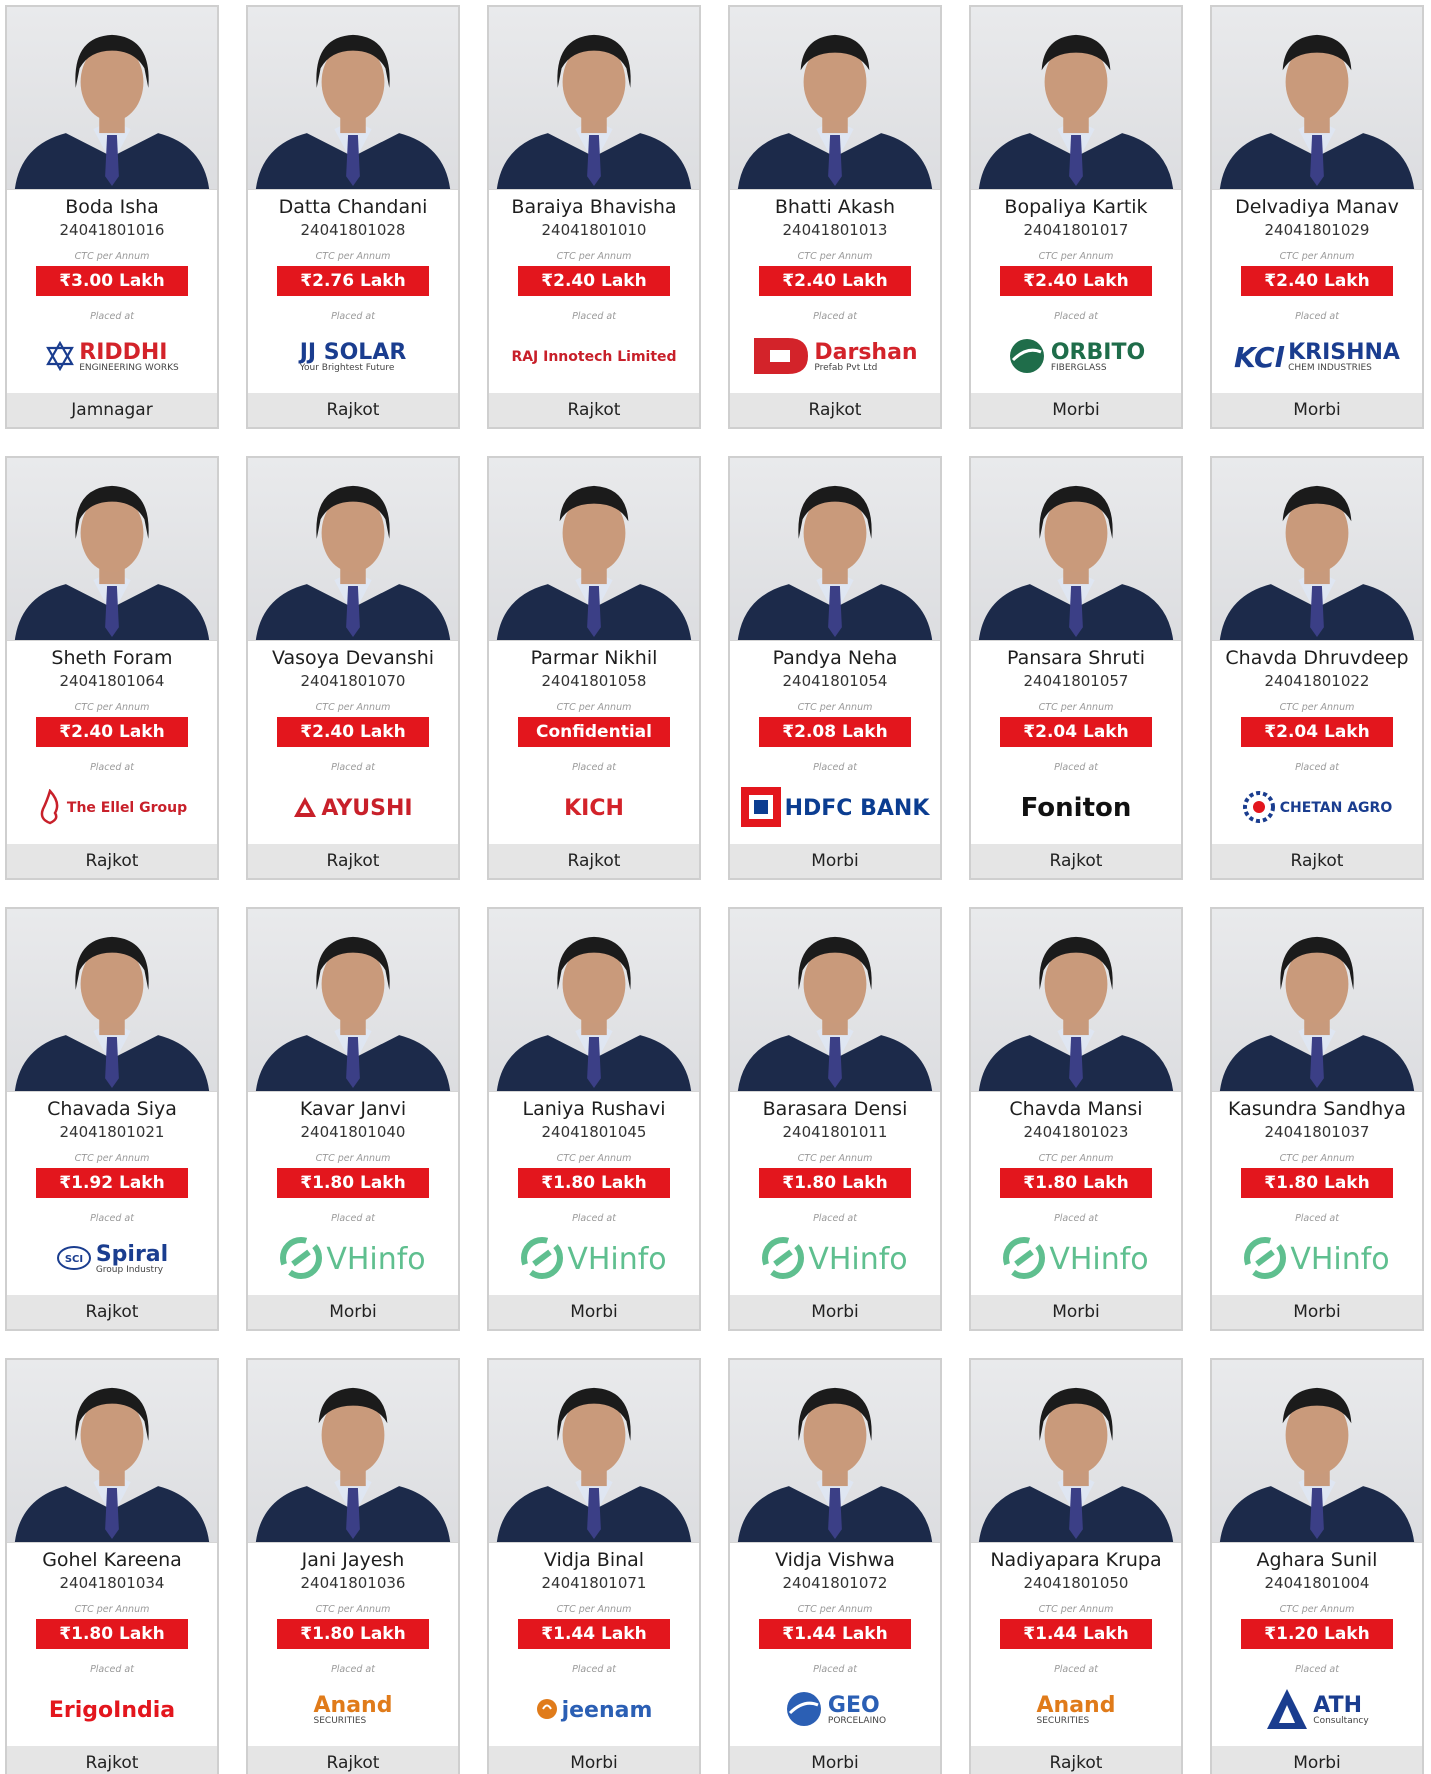  I want to click on student-name: Vasoya Devanshi, so click(353, 658).